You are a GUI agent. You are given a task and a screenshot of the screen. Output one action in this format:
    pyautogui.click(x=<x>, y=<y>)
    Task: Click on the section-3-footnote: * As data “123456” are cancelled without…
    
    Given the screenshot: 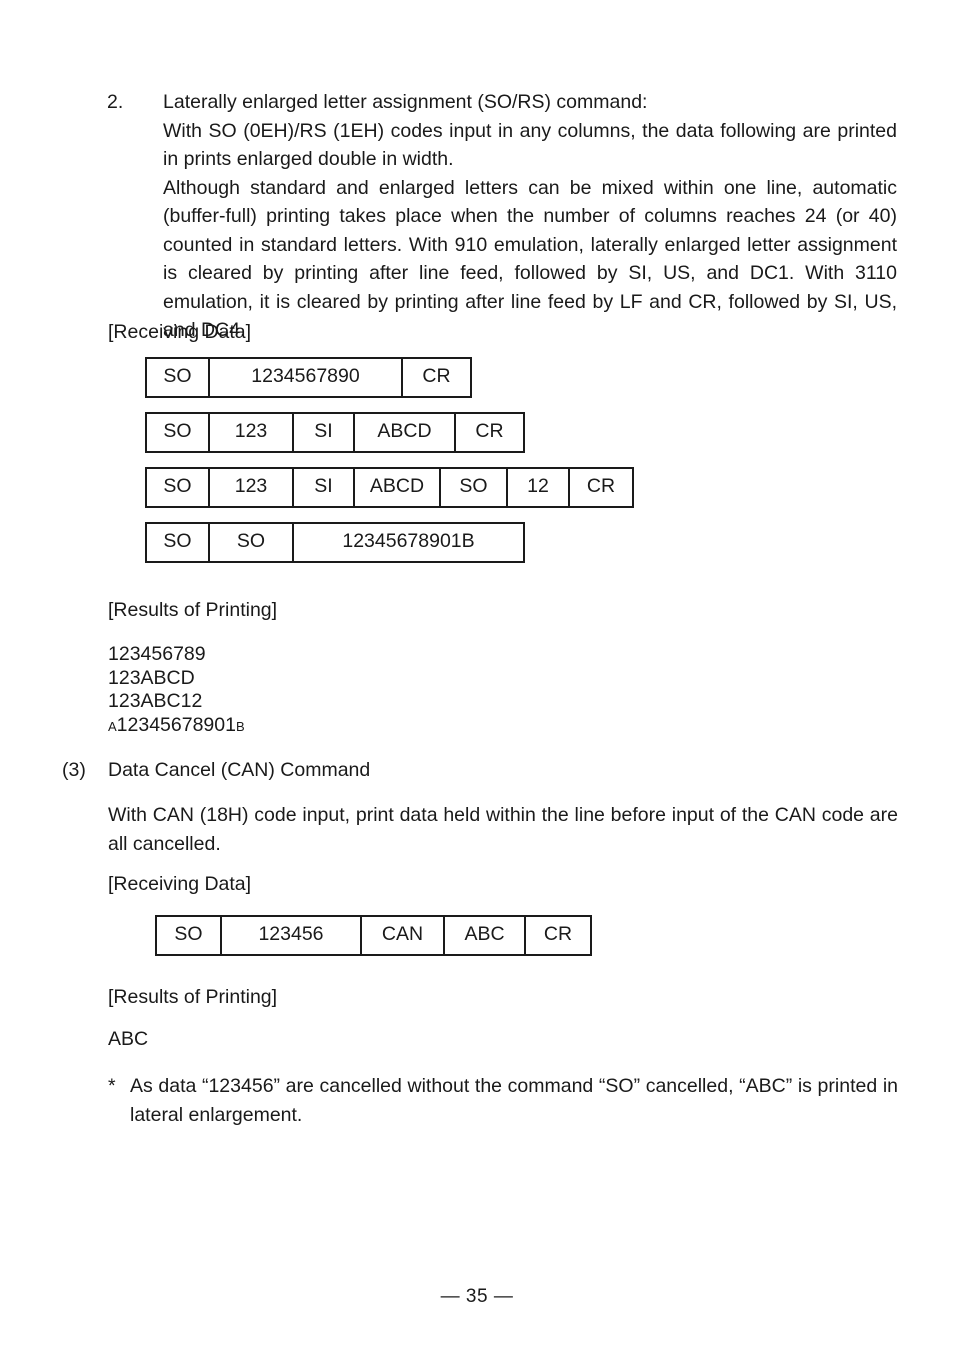 What is the action you would take?
    pyautogui.click(x=503, y=1100)
    